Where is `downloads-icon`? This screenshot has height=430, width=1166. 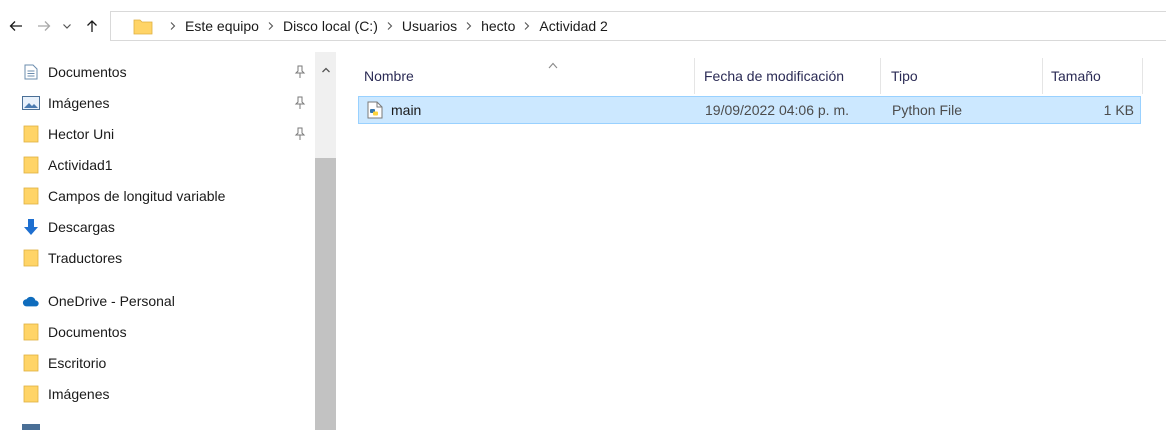
downloads-icon is located at coordinates (31, 227).